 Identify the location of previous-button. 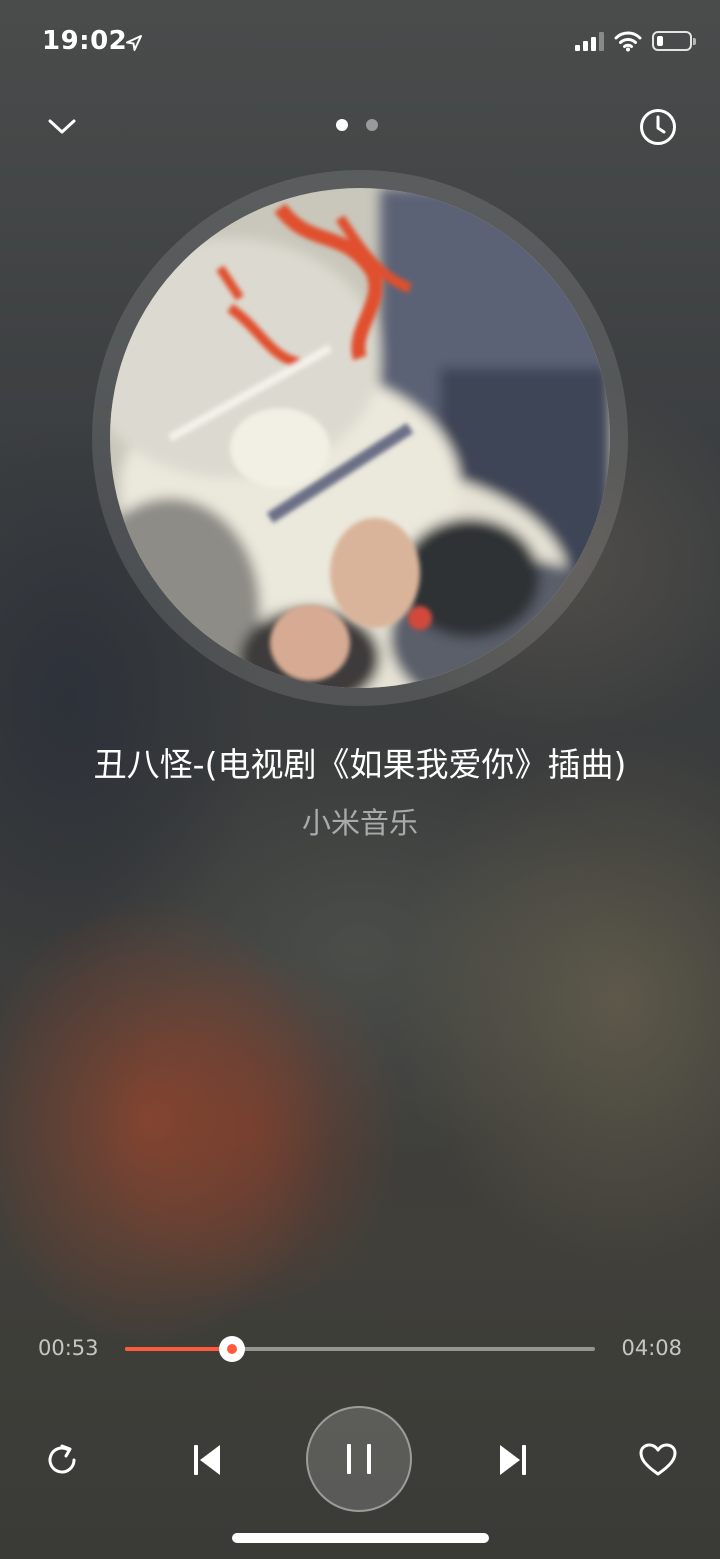
(206, 1460).